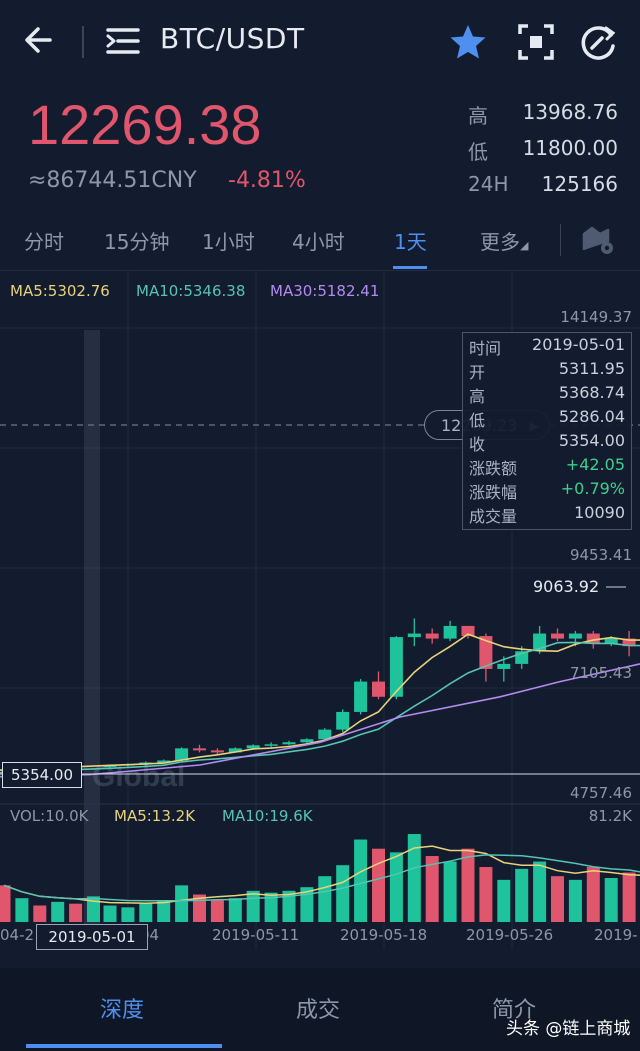 Image resolution: width=640 pixels, height=1051 pixels. What do you see at coordinates (232, 38) in the screenshot?
I see `pair-title: BTC/USDT` at bounding box center [232, 38].